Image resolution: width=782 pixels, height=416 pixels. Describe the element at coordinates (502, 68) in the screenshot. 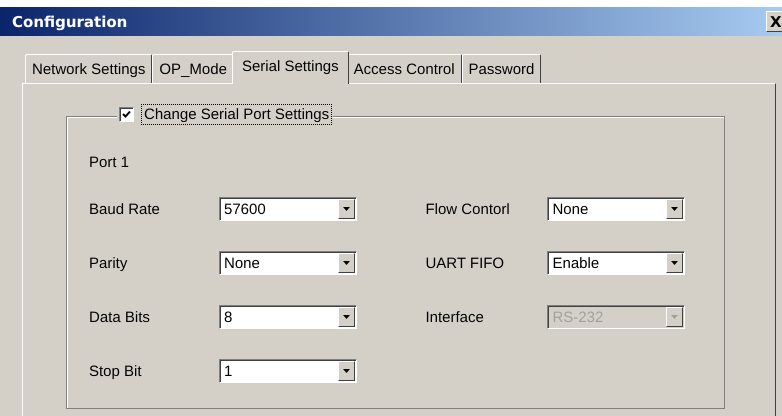

I see `tab: Password` at that location.